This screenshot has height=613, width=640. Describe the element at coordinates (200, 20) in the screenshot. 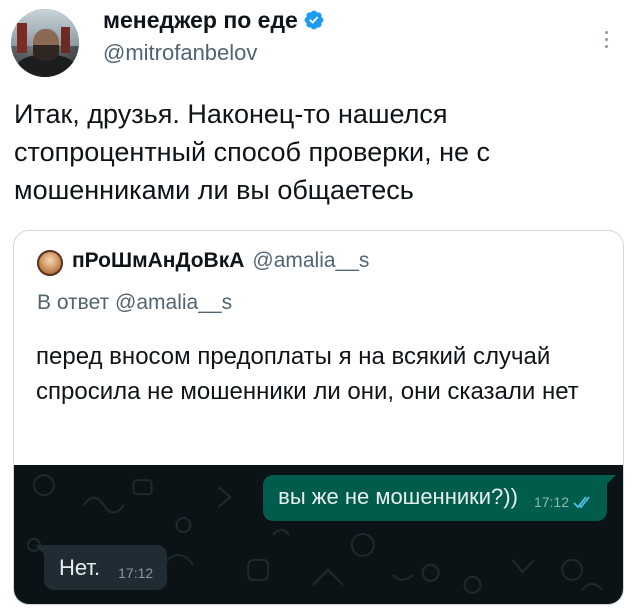

I see `author-name: менеджер по еде` at that location.